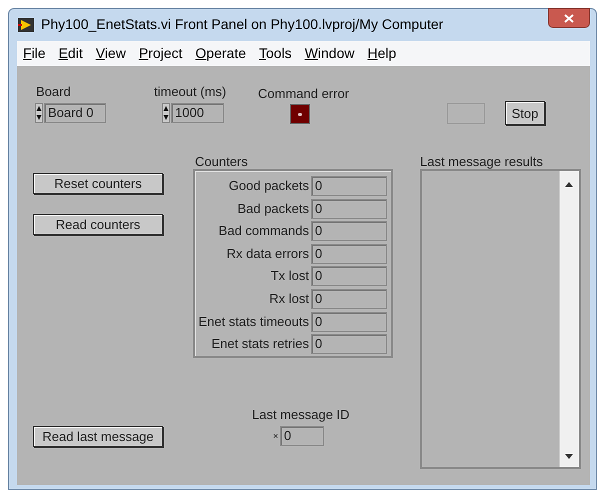 The image size is (597, 490). Describe the element at coordinates (220, 53) in the screenshot. I see `menu-item: Operate` at that location.